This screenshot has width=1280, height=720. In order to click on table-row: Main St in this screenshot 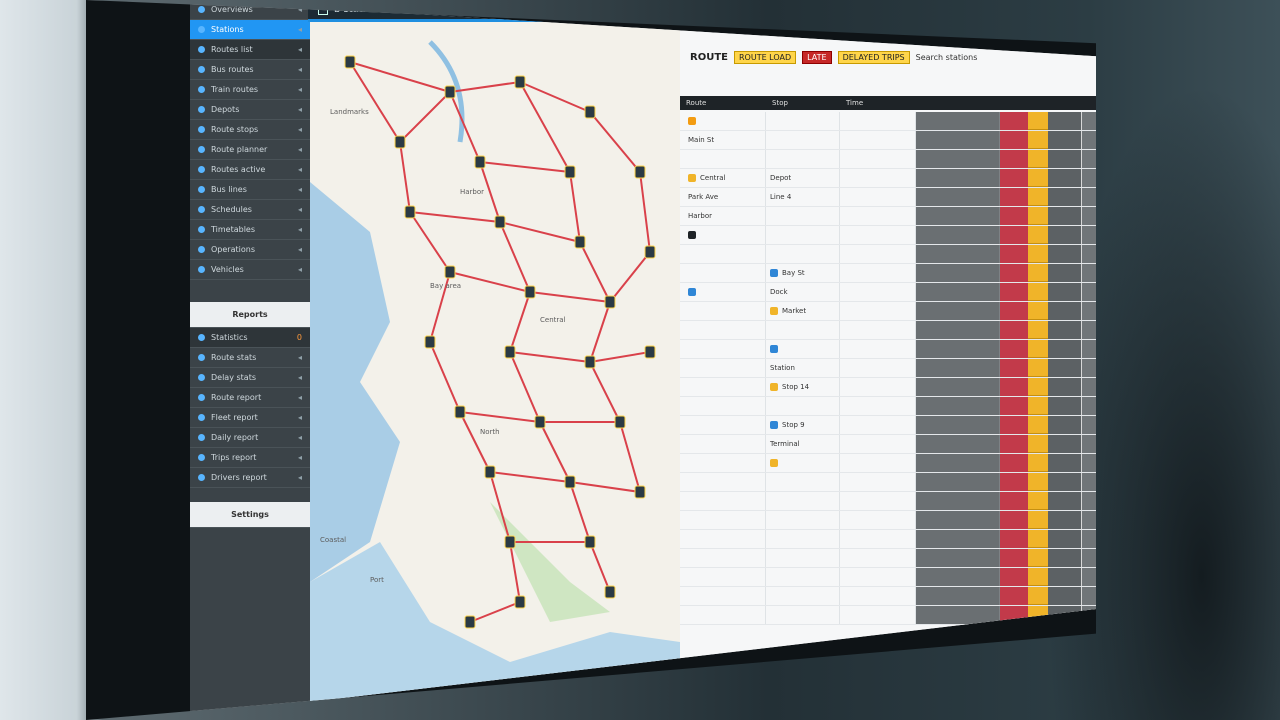, I will do `click(888, 140)`.